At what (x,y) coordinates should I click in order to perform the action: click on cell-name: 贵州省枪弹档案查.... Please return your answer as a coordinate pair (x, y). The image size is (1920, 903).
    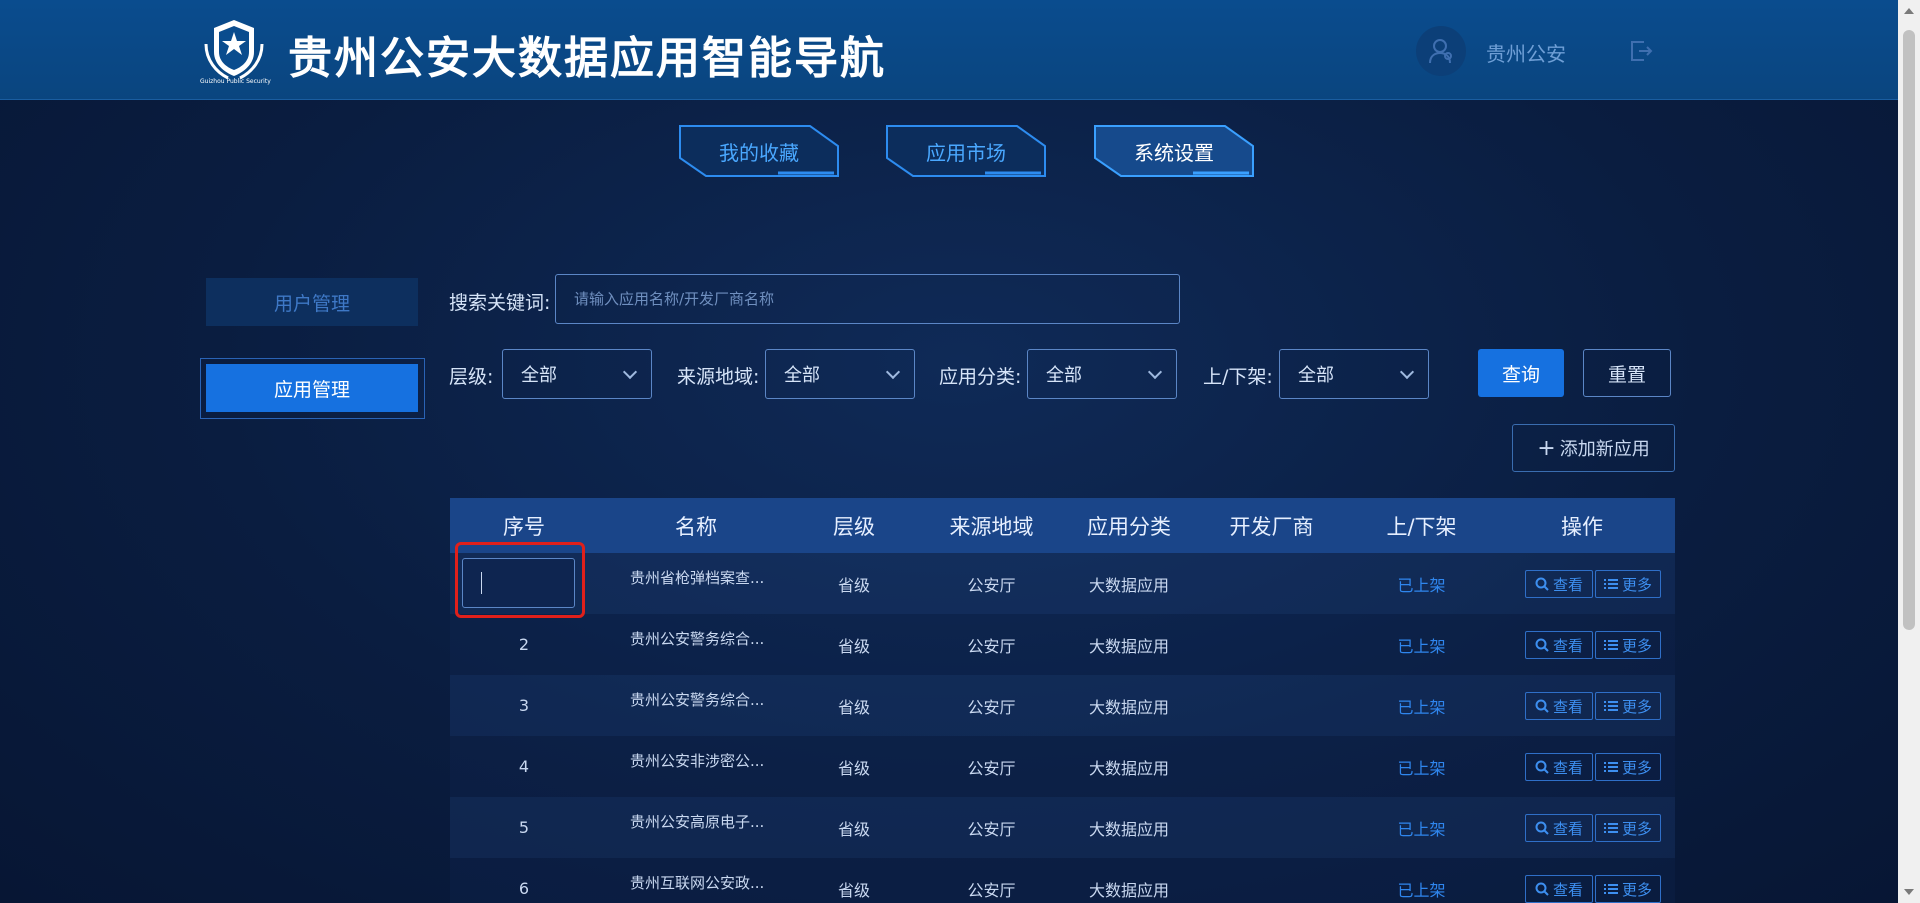
    Looking at the image, I should click on (697, 578).